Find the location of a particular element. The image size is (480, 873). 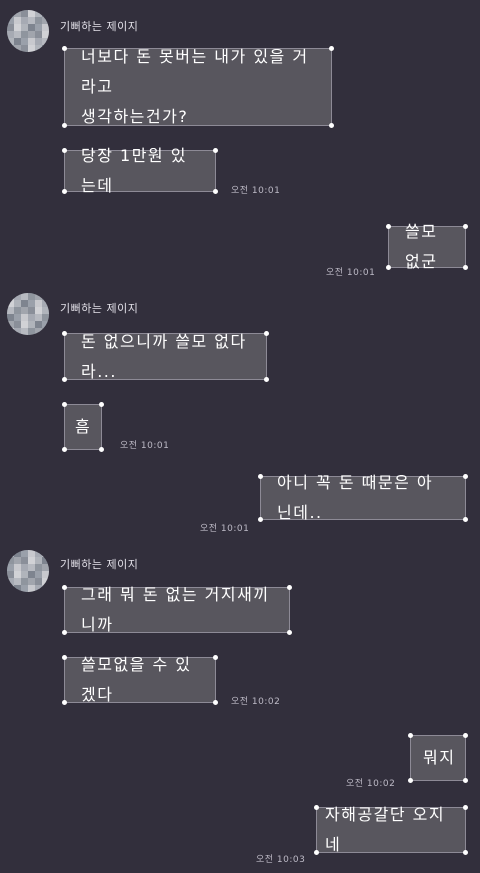

message-bubble-received: 쓸모없을 수 있겠다 is located at coordinates (140, 680).